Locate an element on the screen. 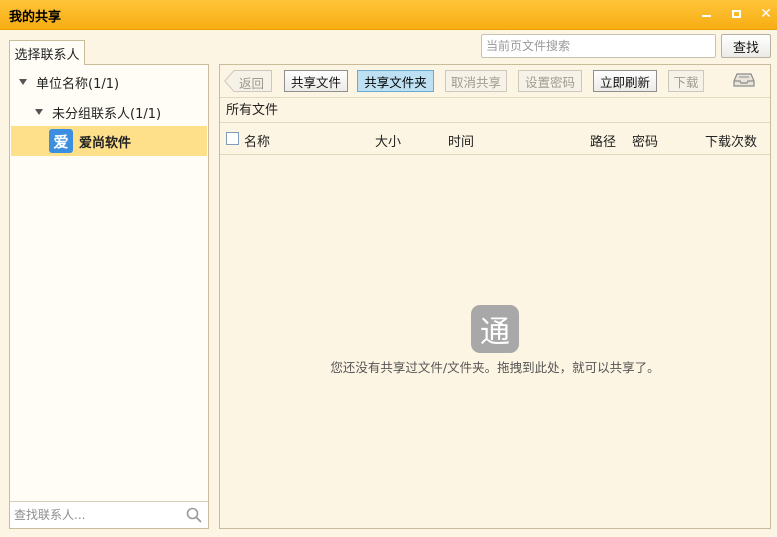 Image resolution: width=777 pixels, height=537 pixels. download-button: 下载 is located at coordinates (686, 81).